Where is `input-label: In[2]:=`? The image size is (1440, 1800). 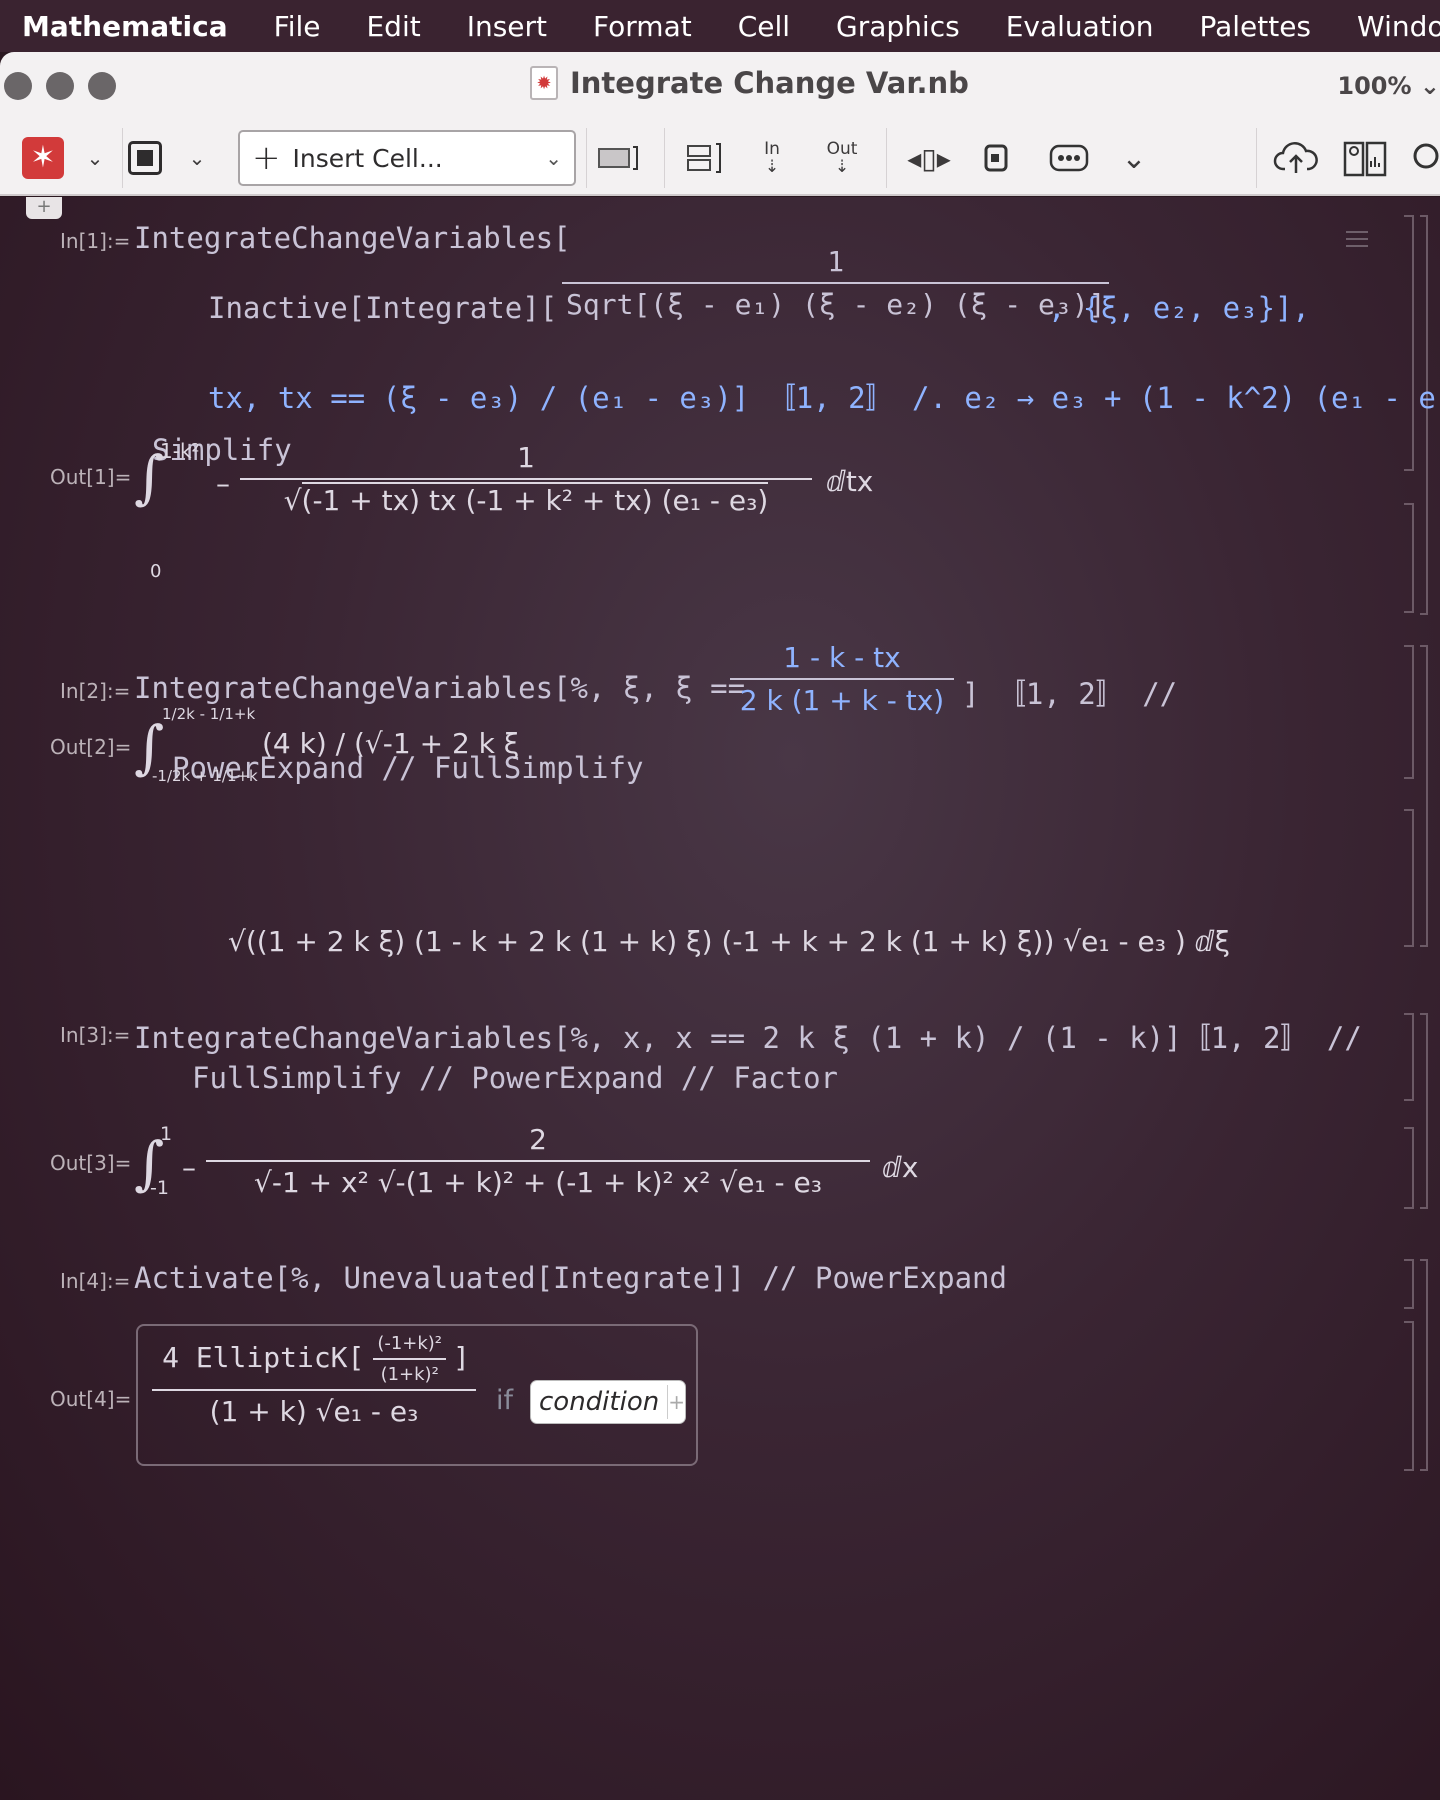 input-label: In[2]:= is located at coordinates (95, 691).